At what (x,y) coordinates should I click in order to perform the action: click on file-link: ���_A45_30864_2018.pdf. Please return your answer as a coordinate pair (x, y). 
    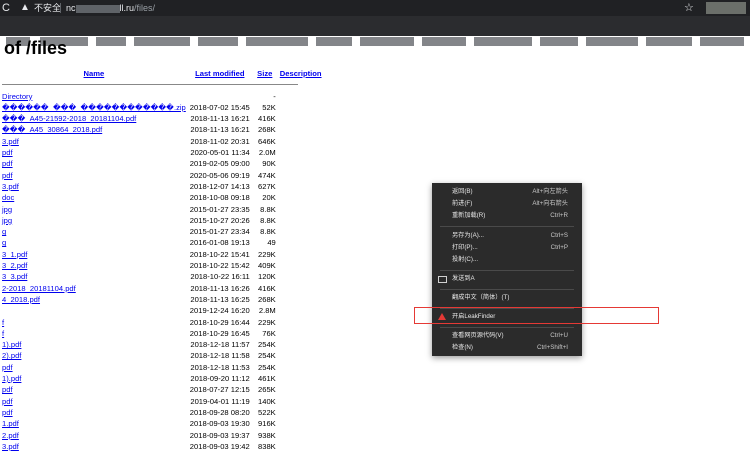
    Looking at the image, I should click on (52, 129).